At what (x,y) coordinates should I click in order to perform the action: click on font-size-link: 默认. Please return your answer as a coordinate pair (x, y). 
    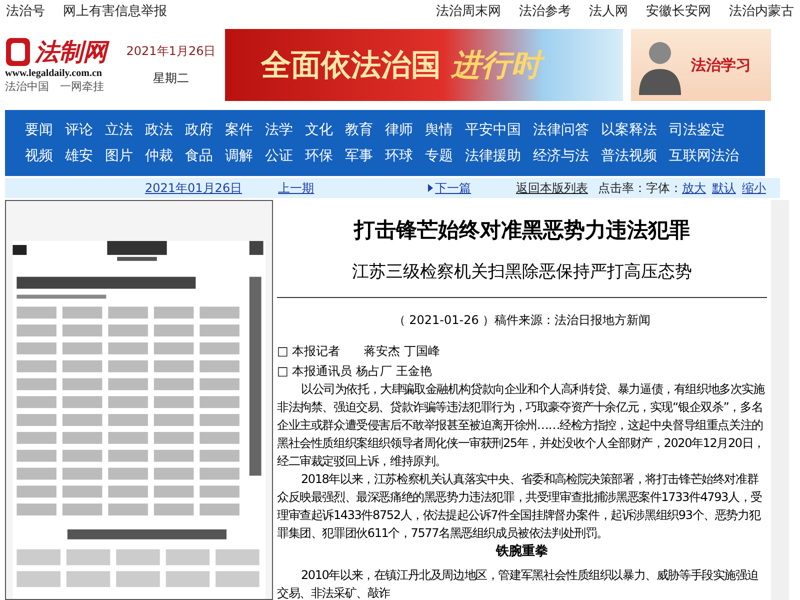
    Looking at the image, I should click on (724, 188).